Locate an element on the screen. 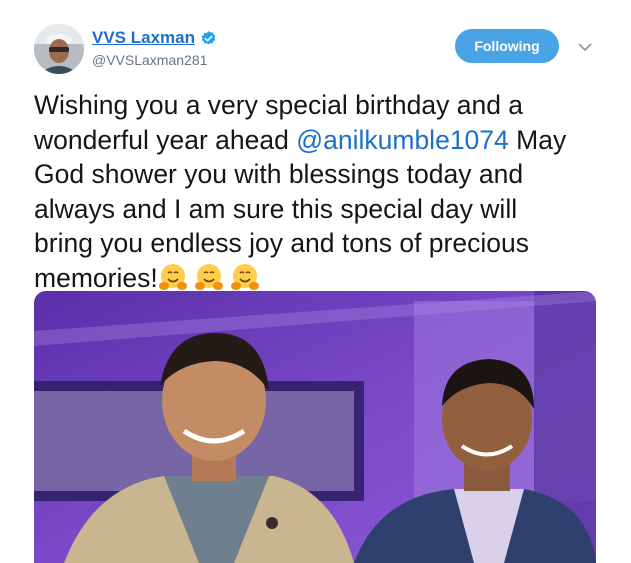  tweet-text-segment: wonderful year ahead is located at coordinates (165, 139).